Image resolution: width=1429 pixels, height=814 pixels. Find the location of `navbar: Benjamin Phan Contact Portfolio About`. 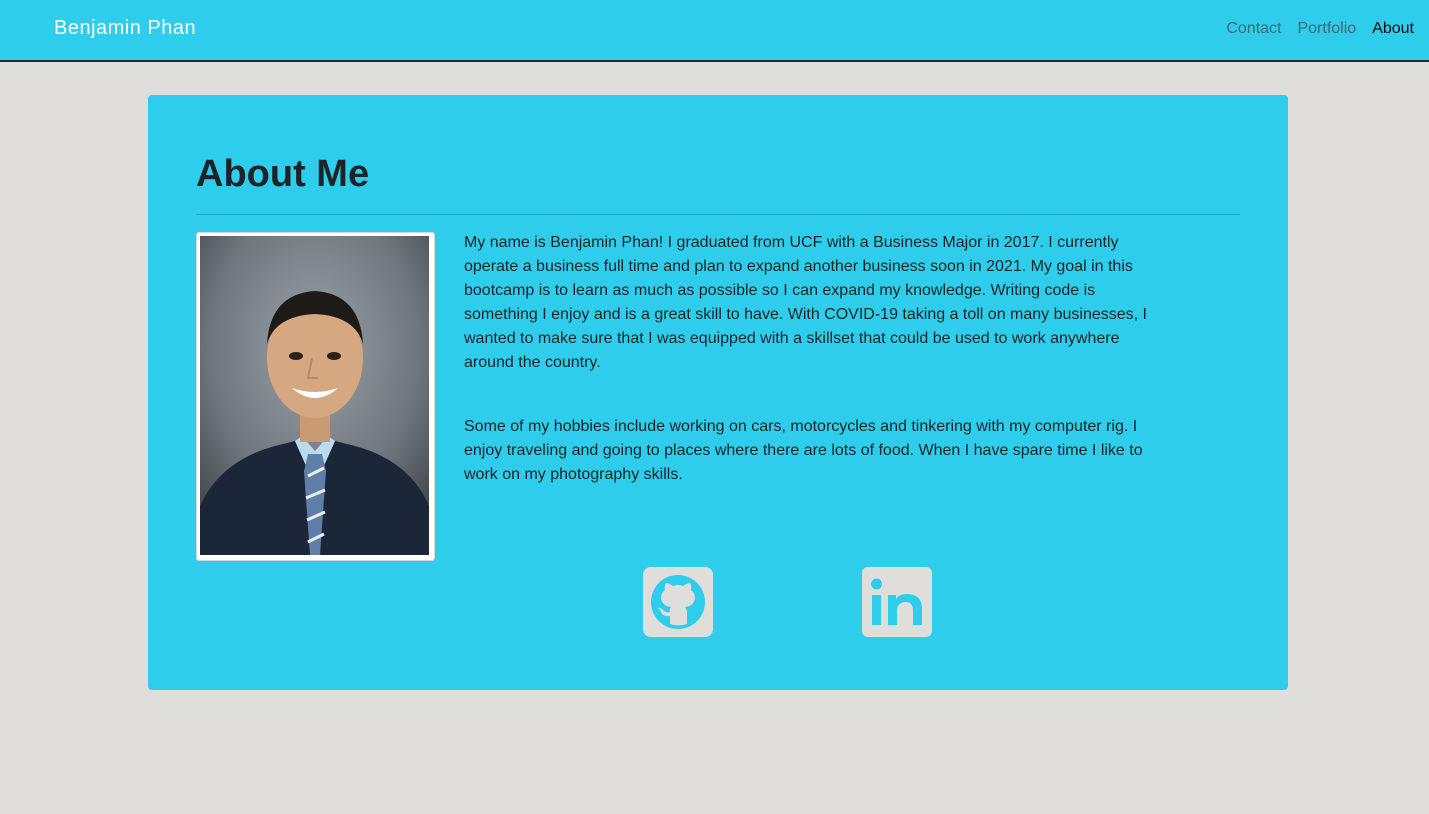

navbar: Benjamin Phan Contact Portfolio About is located at coordinates (714, 31).